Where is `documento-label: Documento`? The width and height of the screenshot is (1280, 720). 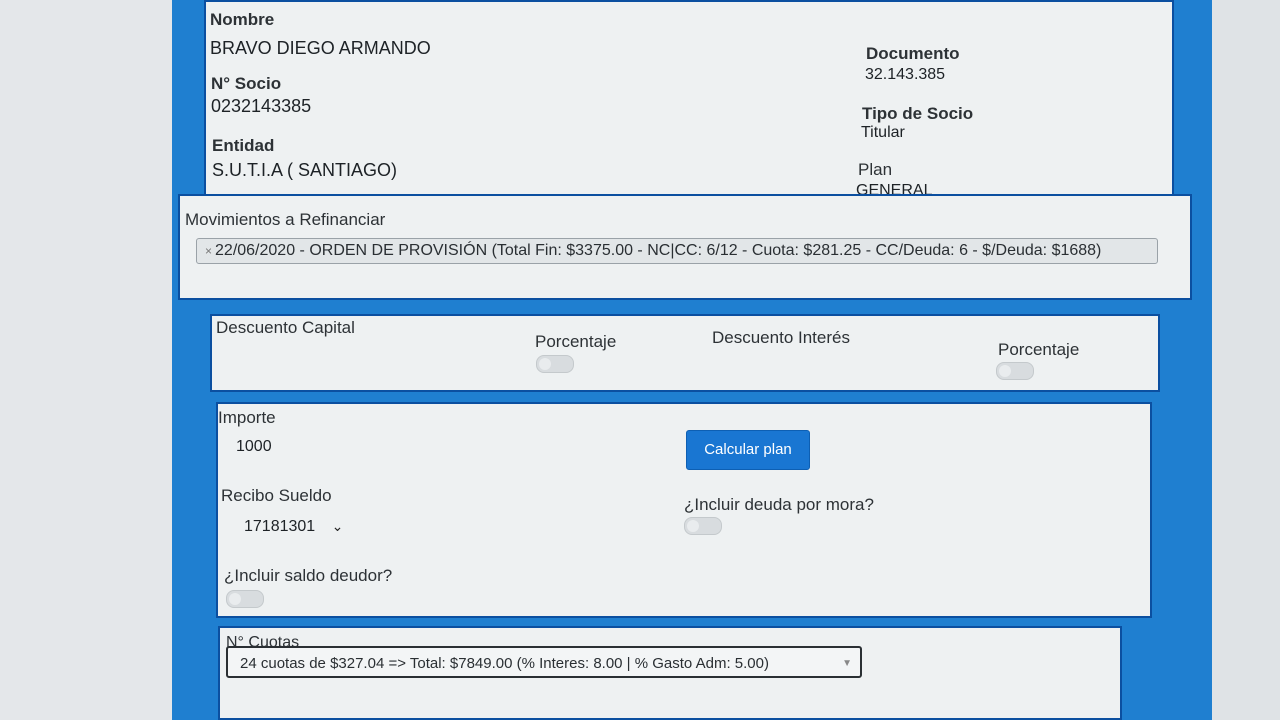 documento-label: Documento is located at coordinates (913, 53).